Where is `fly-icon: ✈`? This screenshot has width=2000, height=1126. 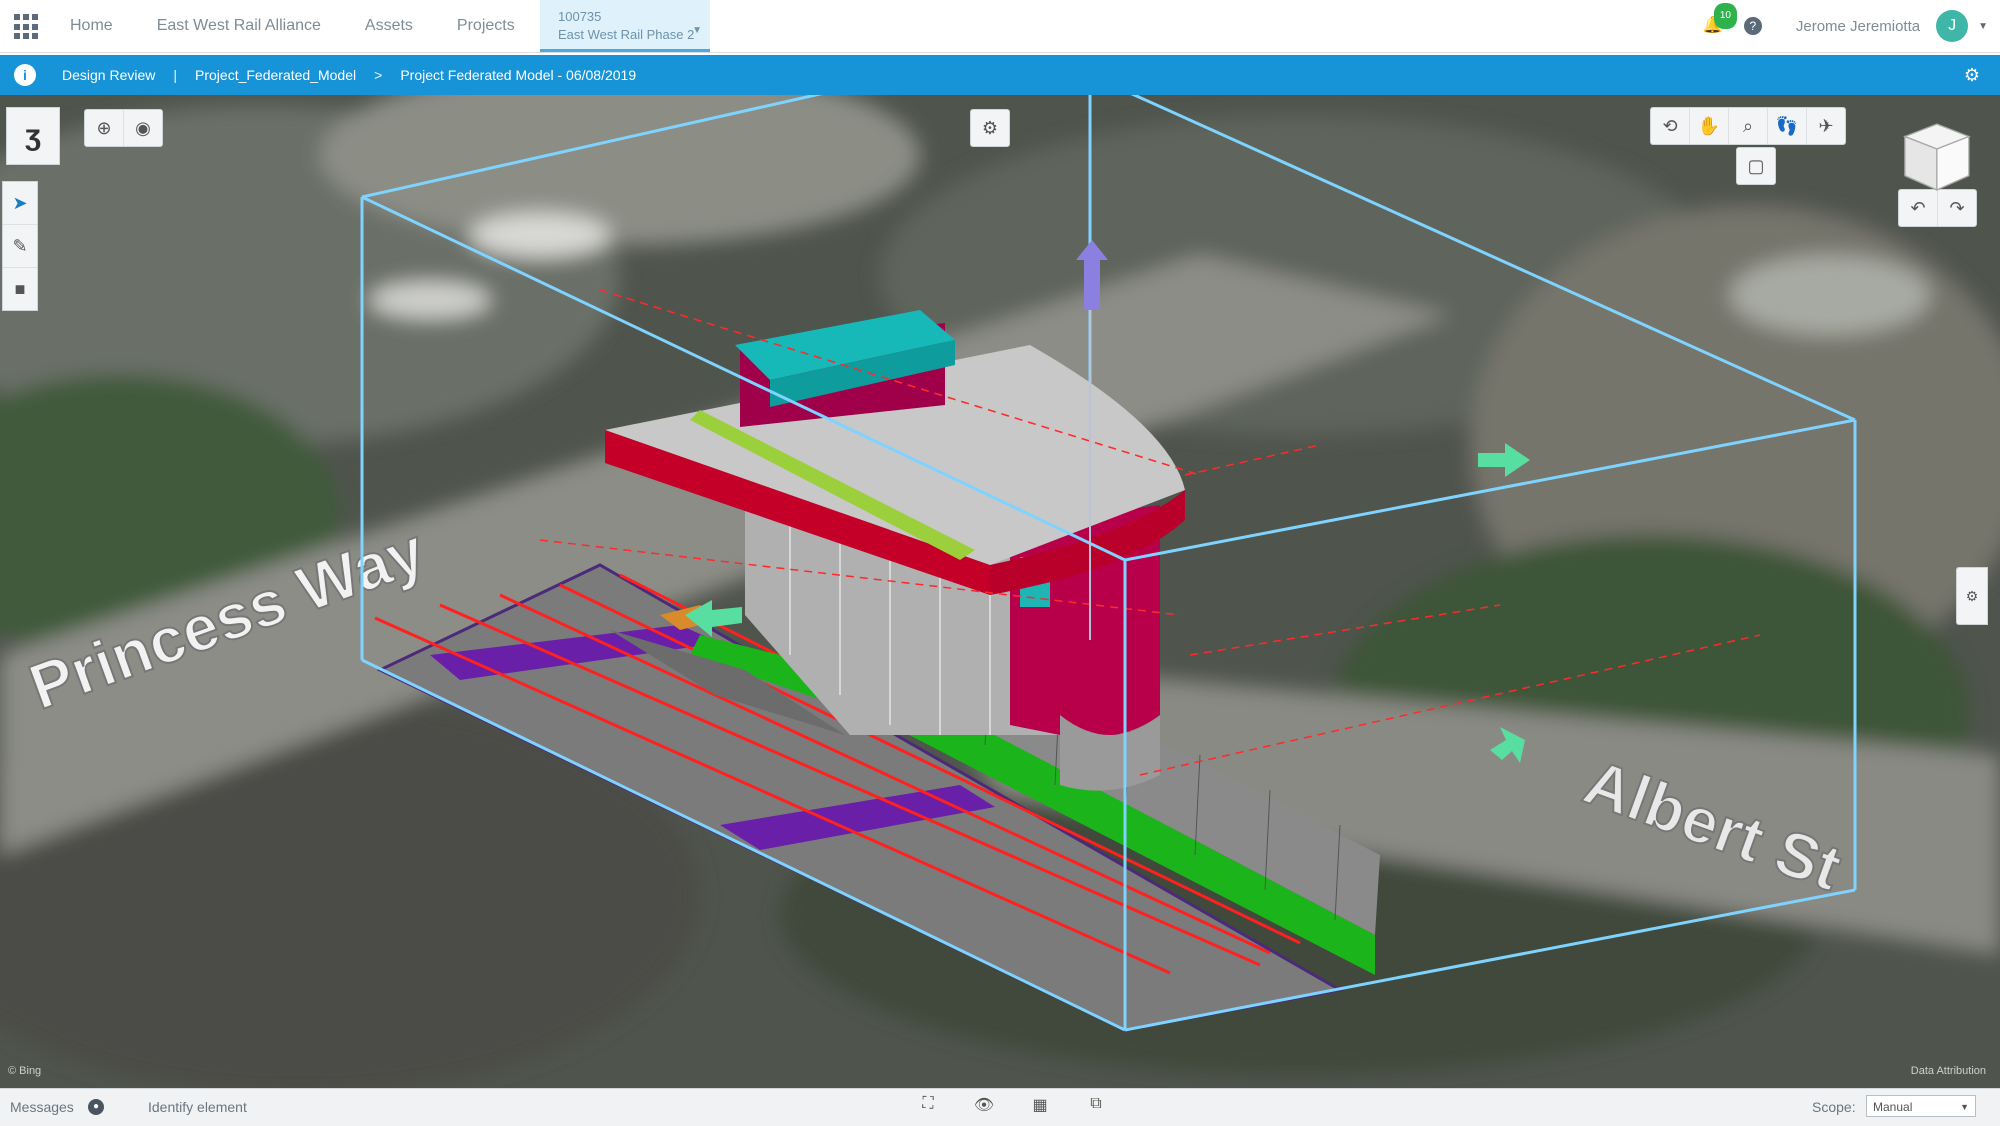
fly-icon: ✈ is located at coordinates (1826, 126).